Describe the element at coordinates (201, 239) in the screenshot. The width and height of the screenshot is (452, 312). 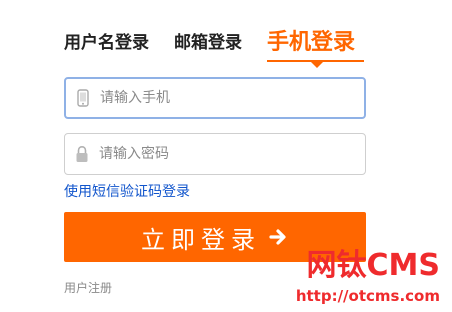
I see `login-button-label: 立即登录` at that location.